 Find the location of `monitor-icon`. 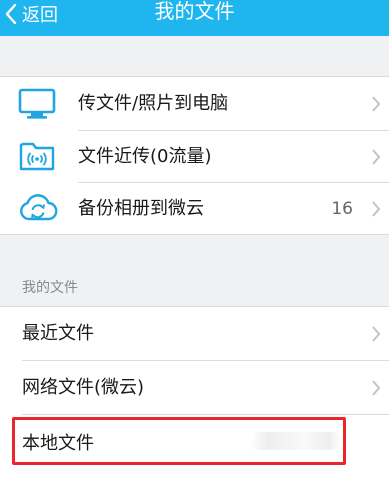

monitor-icon is located at coordinates (37, 103).